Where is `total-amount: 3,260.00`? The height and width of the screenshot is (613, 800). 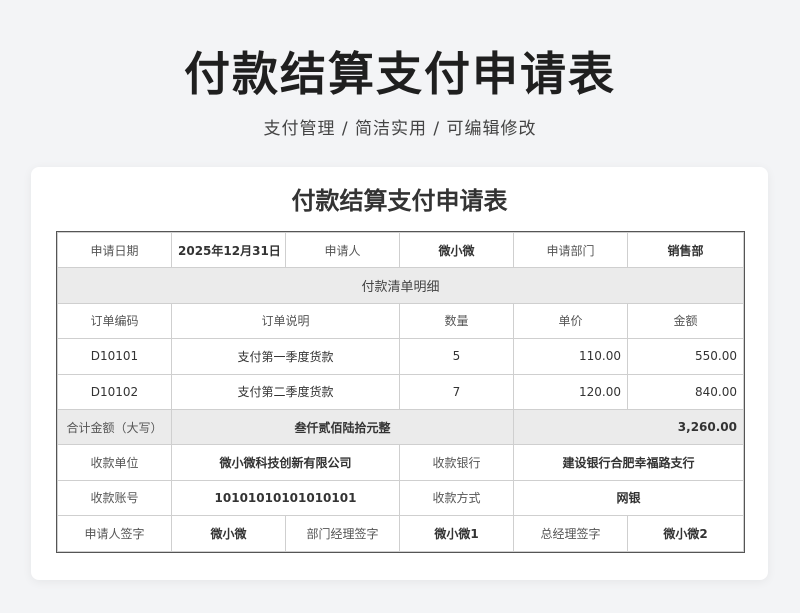
total-amount: 3,260.00 is located at coordinates (628, 427).